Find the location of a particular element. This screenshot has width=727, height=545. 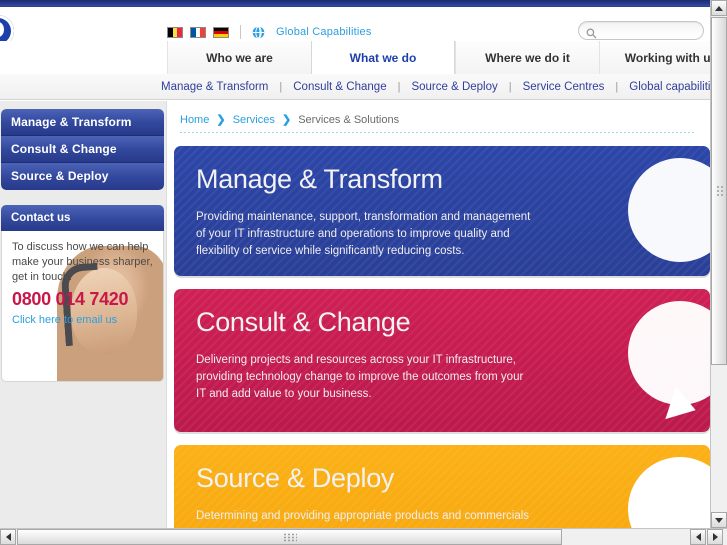

search-input is located at coordinates (649, 31).